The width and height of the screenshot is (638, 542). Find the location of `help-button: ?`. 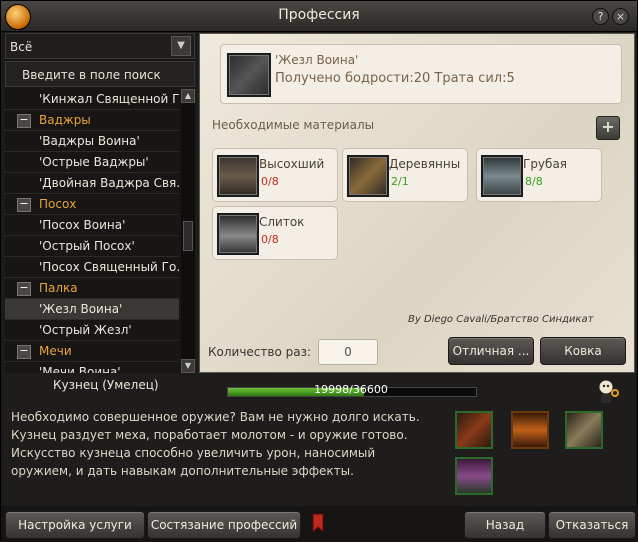

help-button: ? is located at coordinates (600, 16).